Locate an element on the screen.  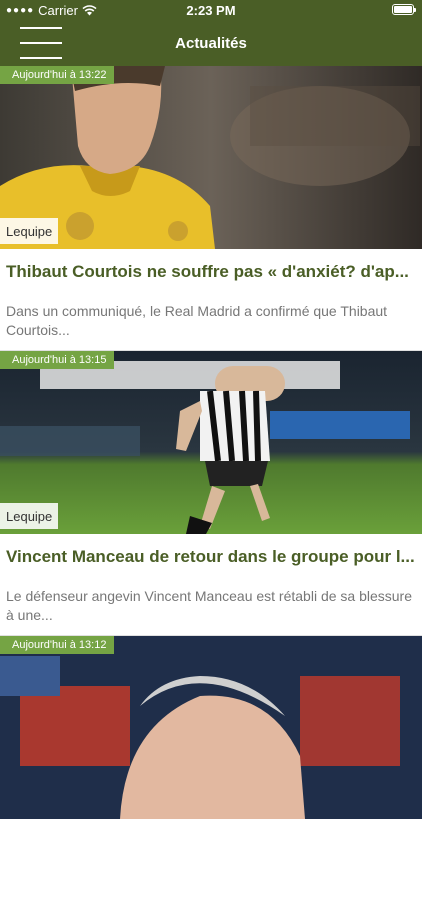
navigation-bar: Actualités is located at coordinates (211, 43).